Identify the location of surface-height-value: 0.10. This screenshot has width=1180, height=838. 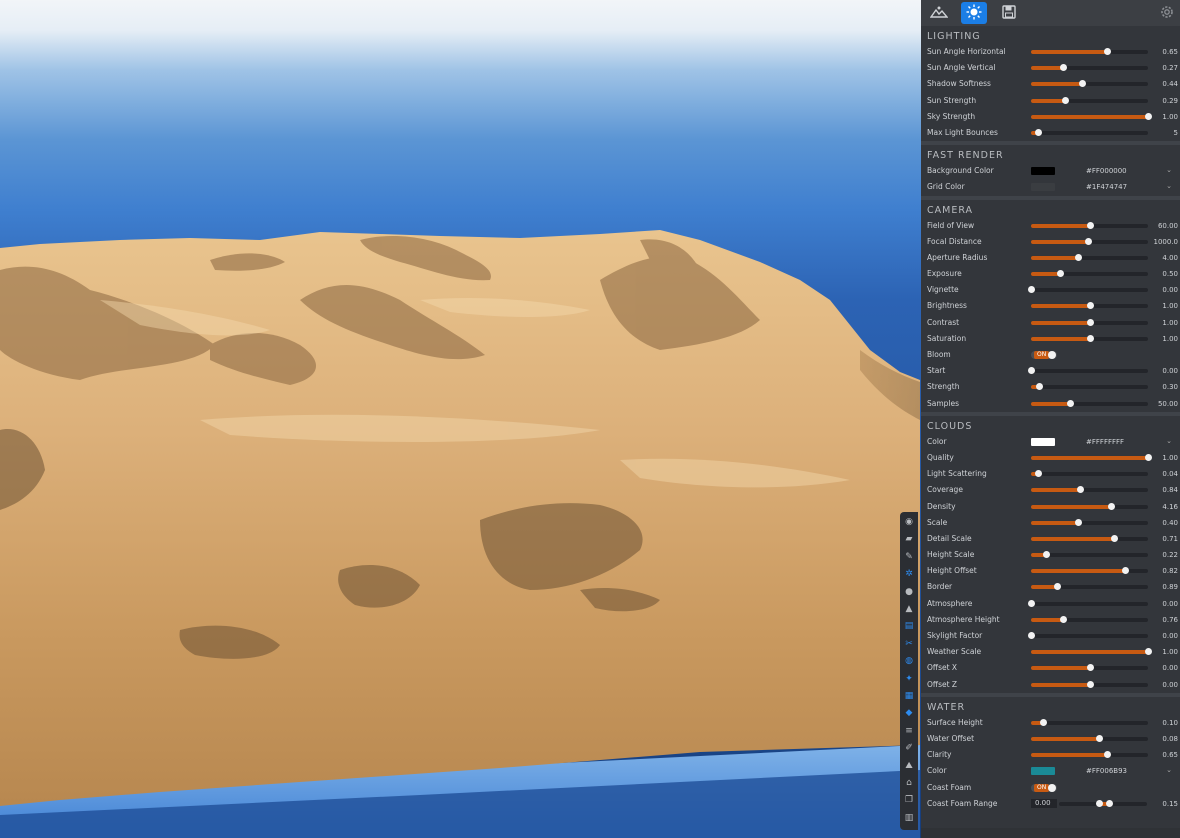
(1170, 723).